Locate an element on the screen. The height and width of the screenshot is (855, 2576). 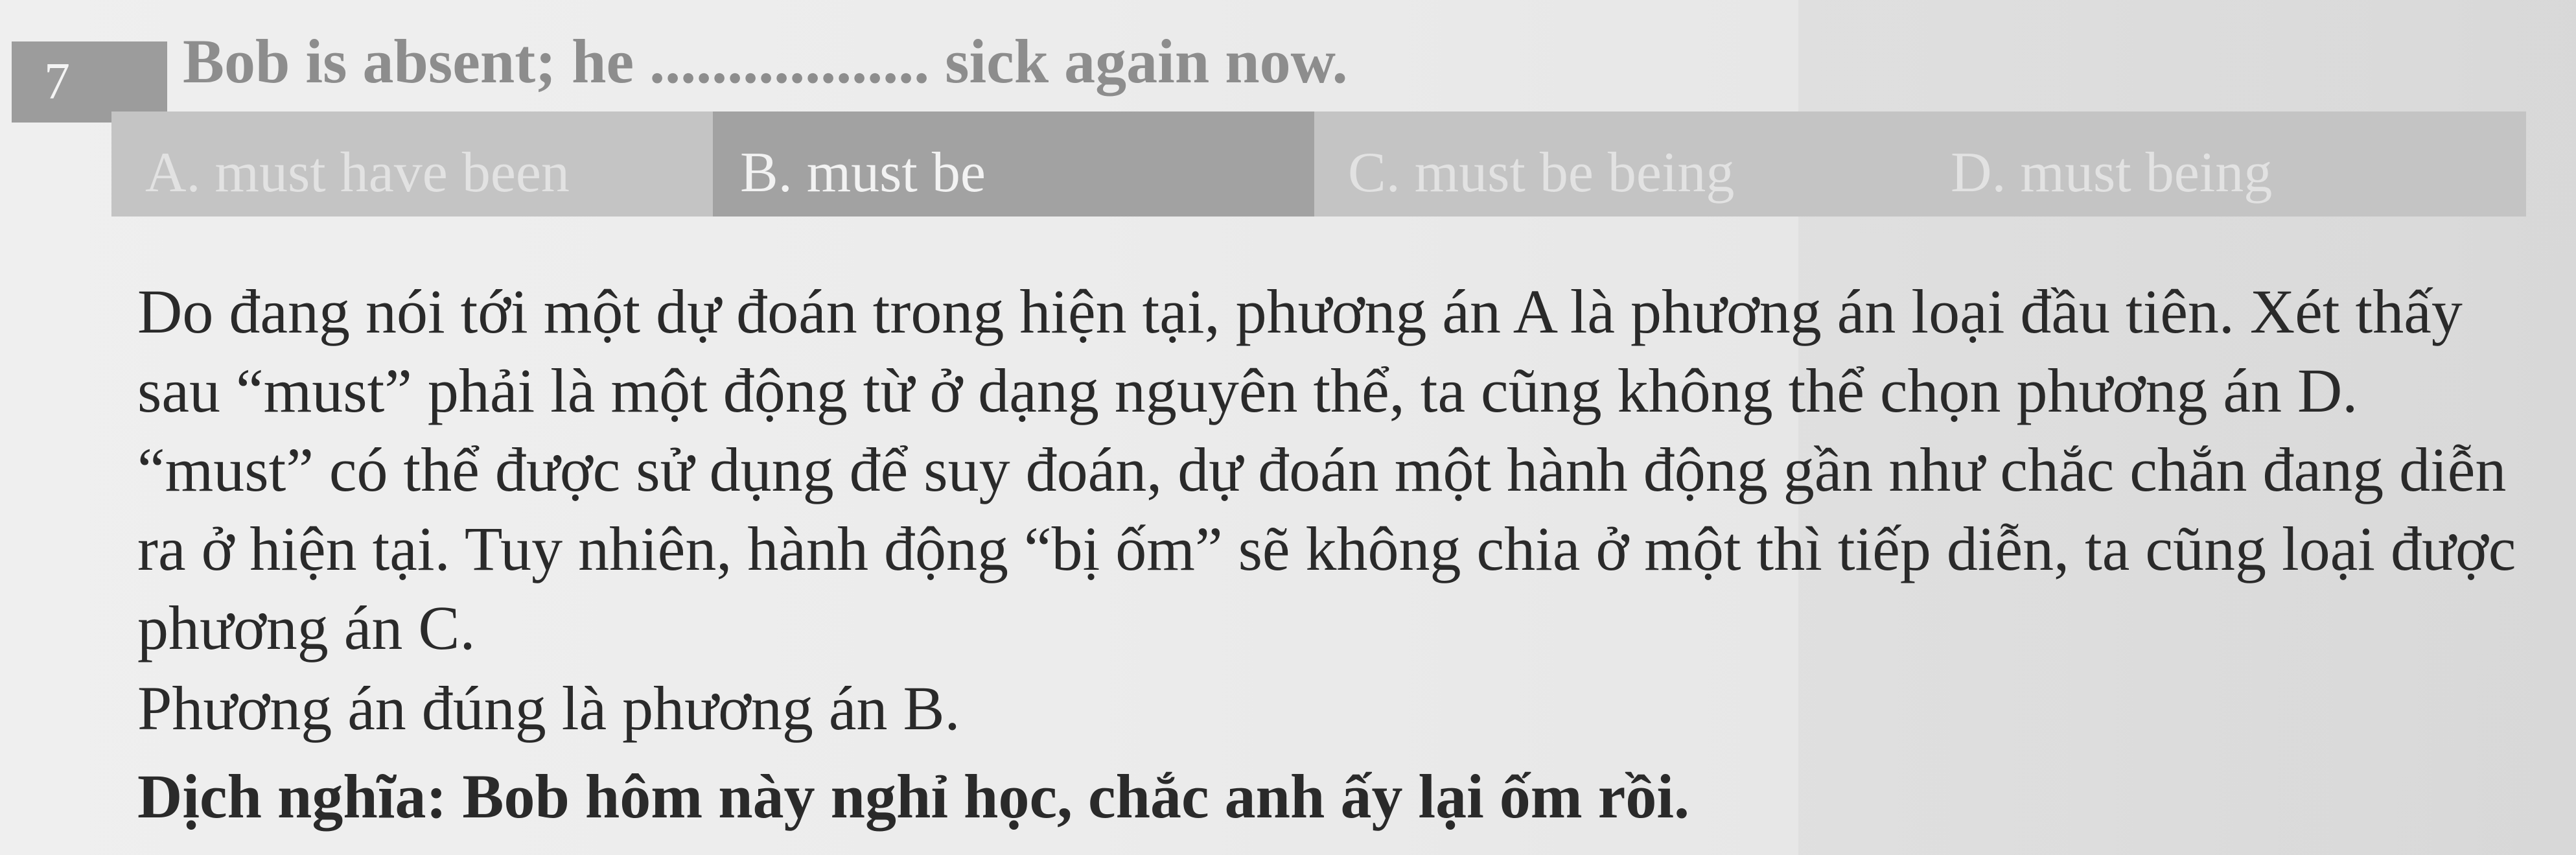
question-number-badge: 7 is located at coordinates (90, 82).